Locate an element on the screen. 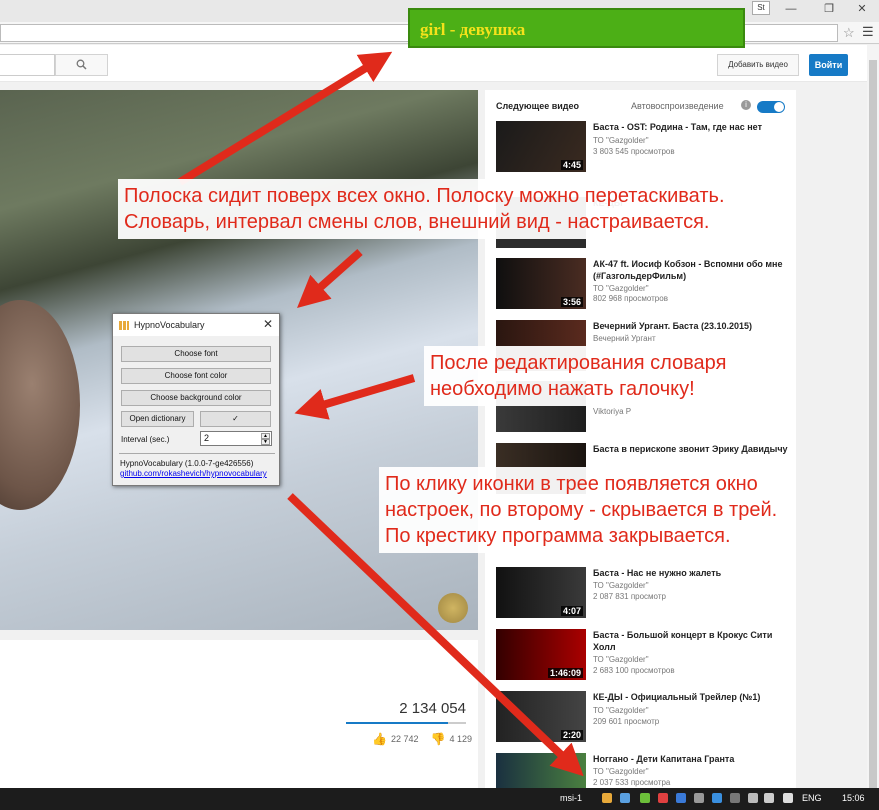 The height and width of the screenshot is (810, 879). search-button is located at coordinates (81, 65).